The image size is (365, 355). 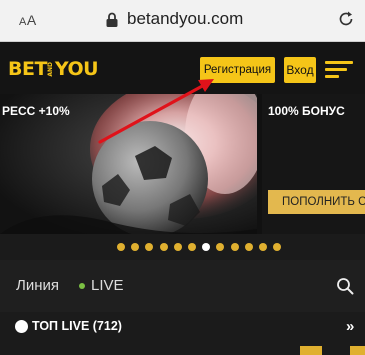 I want to click on lock-icon, so click(x=112, y=19).